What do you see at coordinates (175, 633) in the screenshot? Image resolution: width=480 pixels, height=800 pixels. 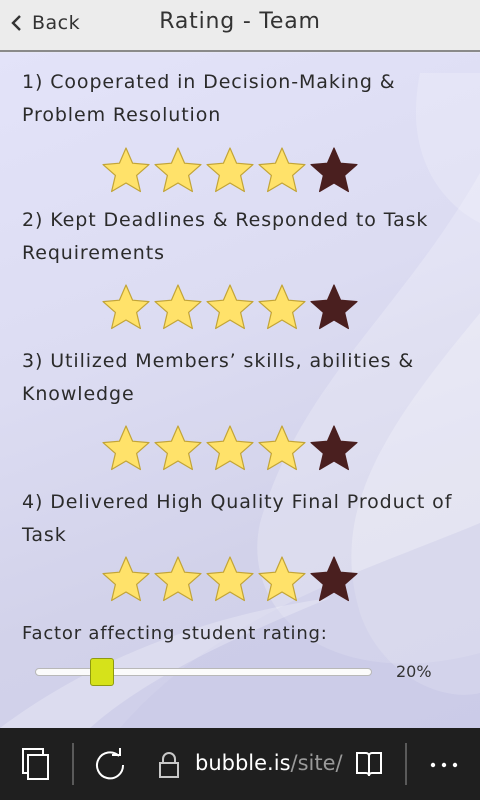 I see `factor-label: Factor affecting student rating:` at bounding box center [175, 633].